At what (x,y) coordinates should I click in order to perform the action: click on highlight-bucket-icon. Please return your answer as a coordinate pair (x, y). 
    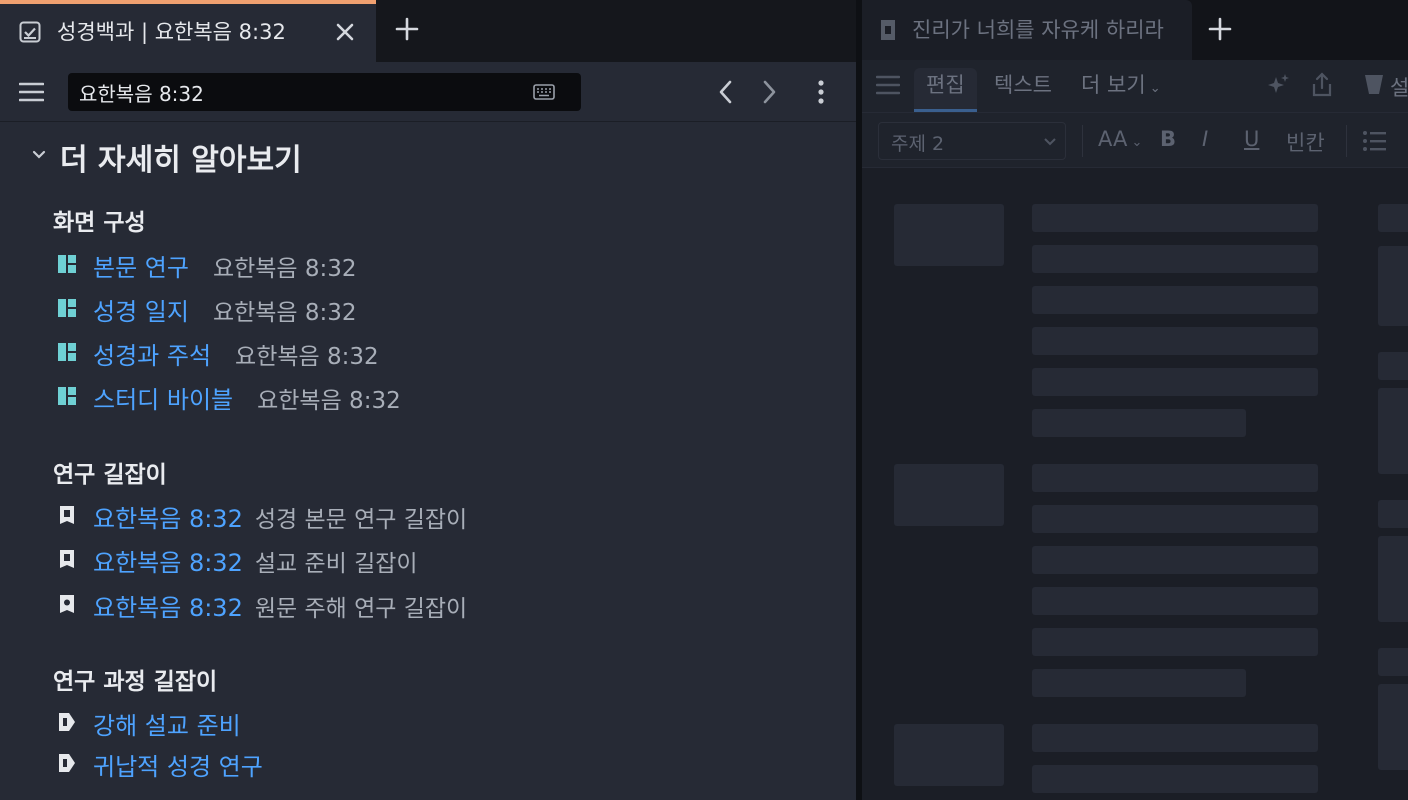
    Looking at the image, I should click on (1374, 85).